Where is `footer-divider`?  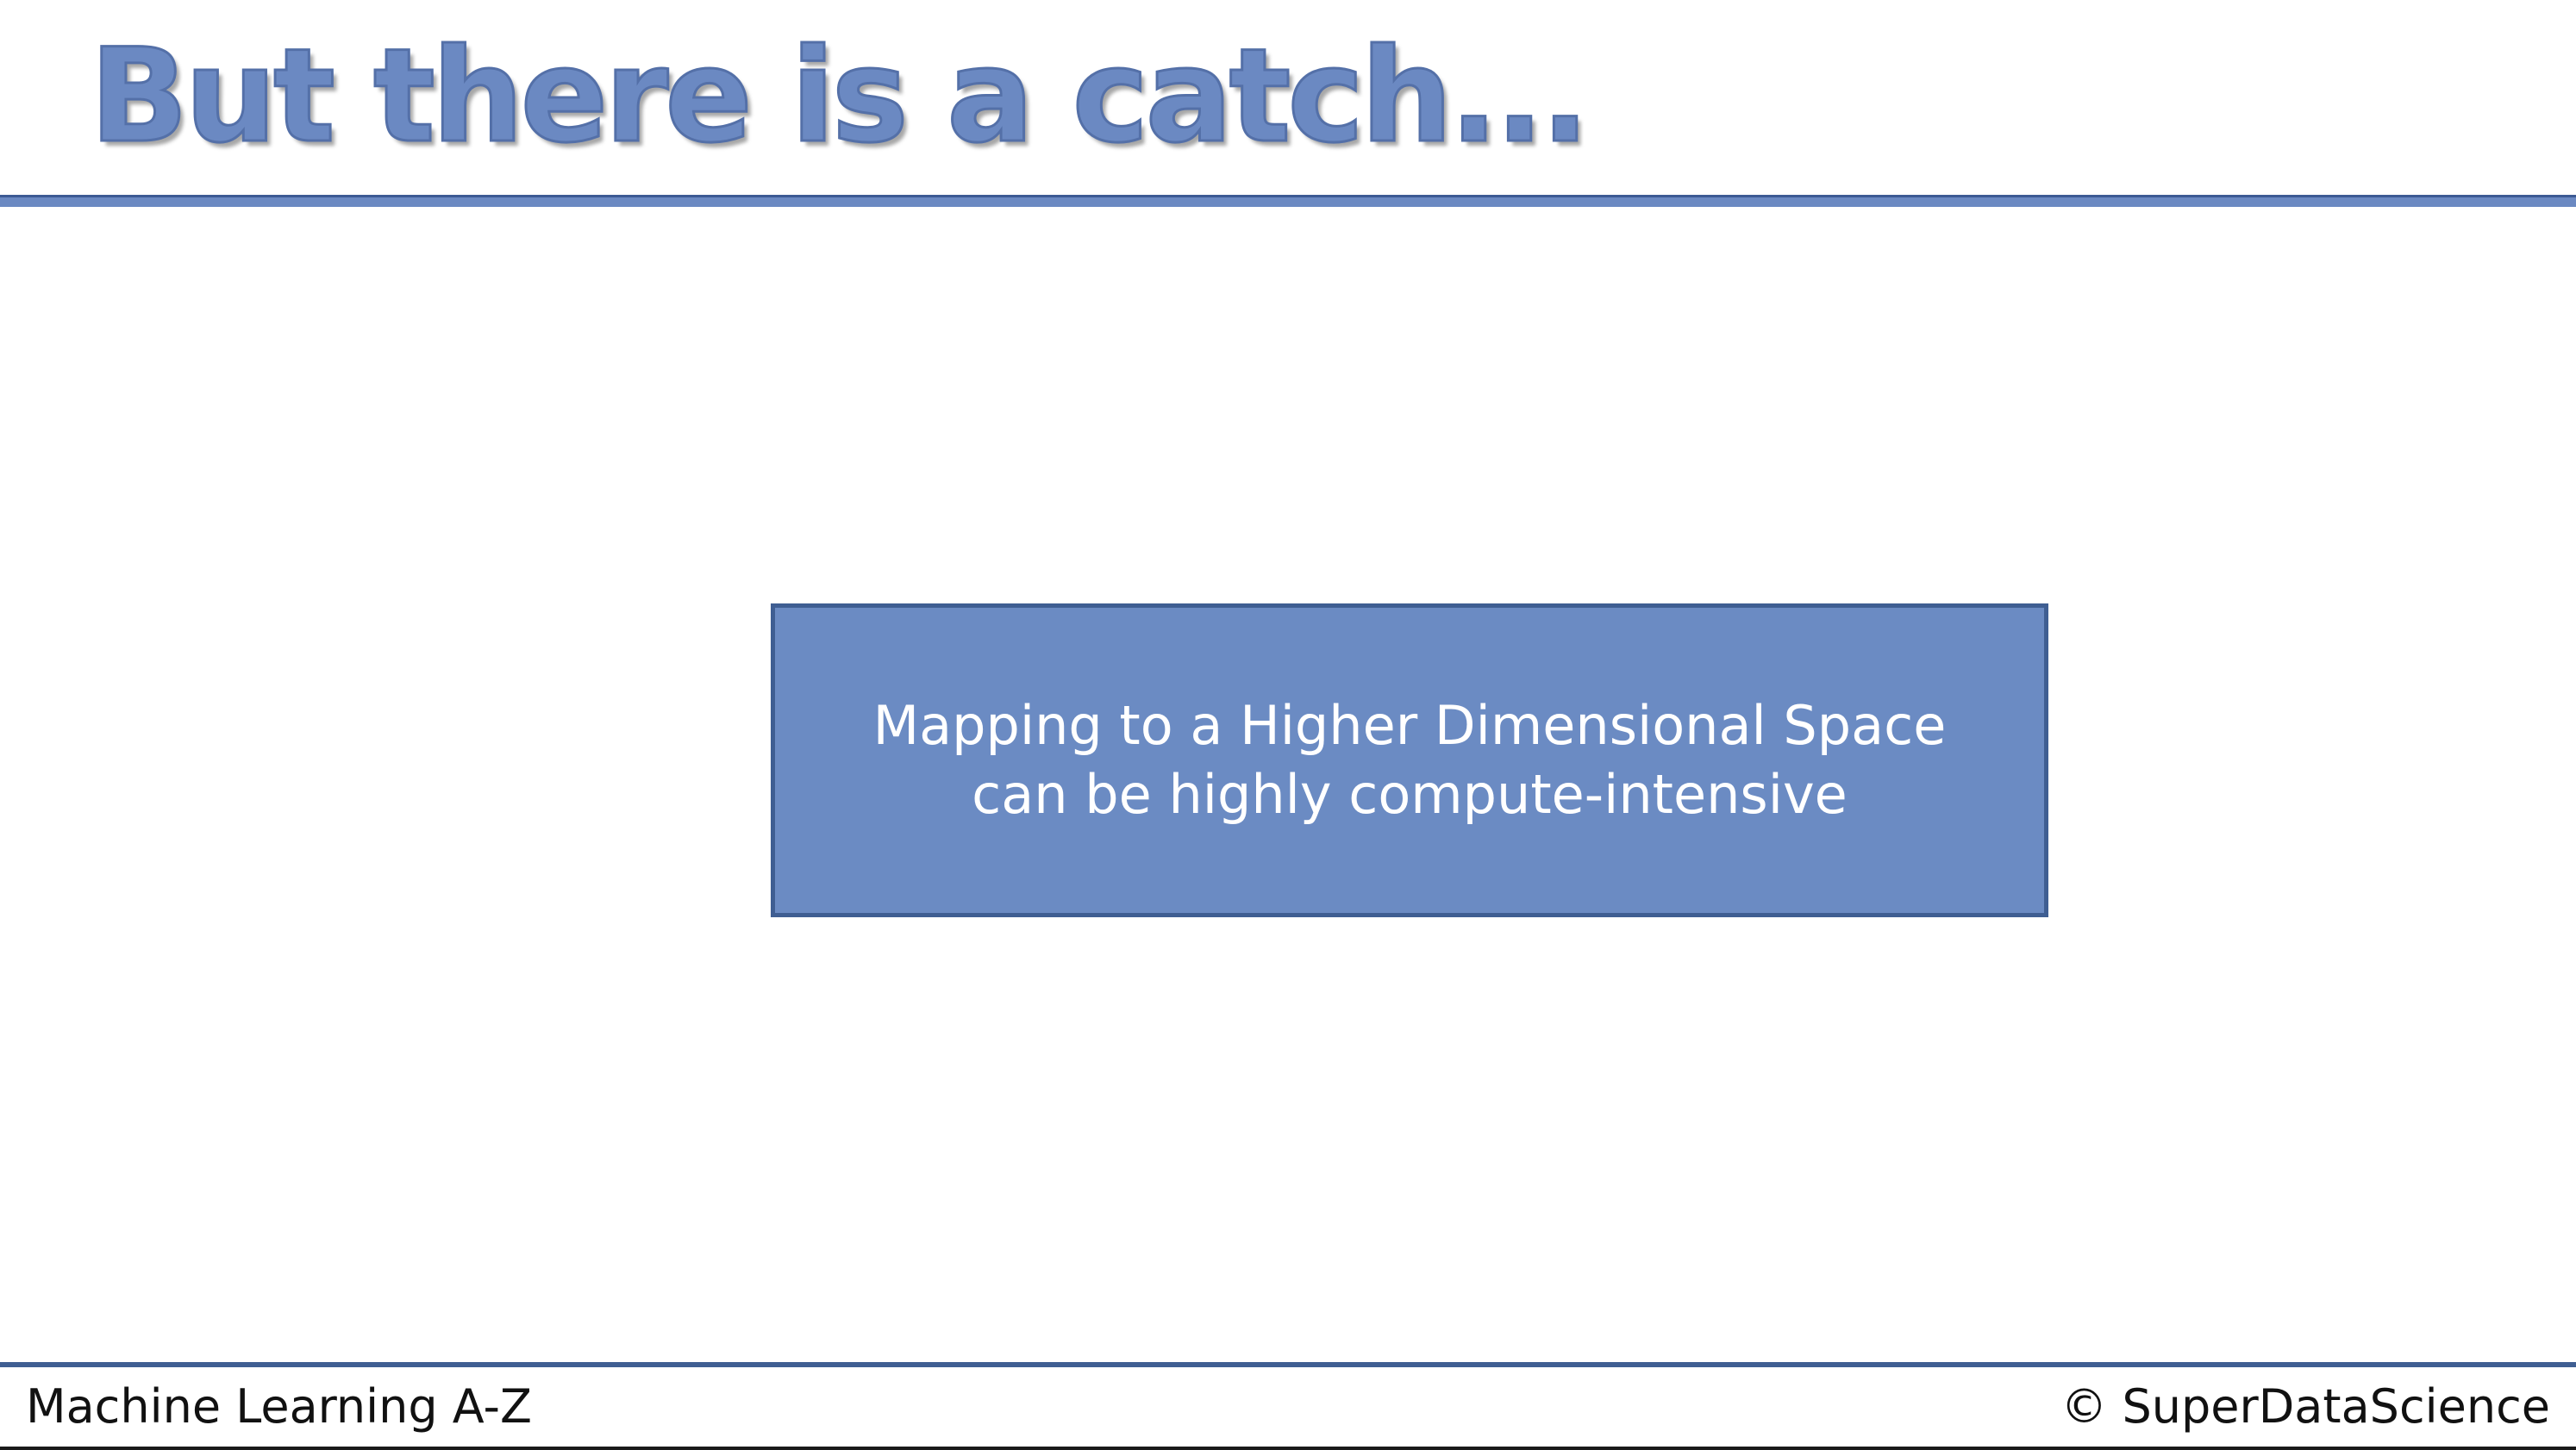 footer-divider is located at coordinates (1288, 1364).